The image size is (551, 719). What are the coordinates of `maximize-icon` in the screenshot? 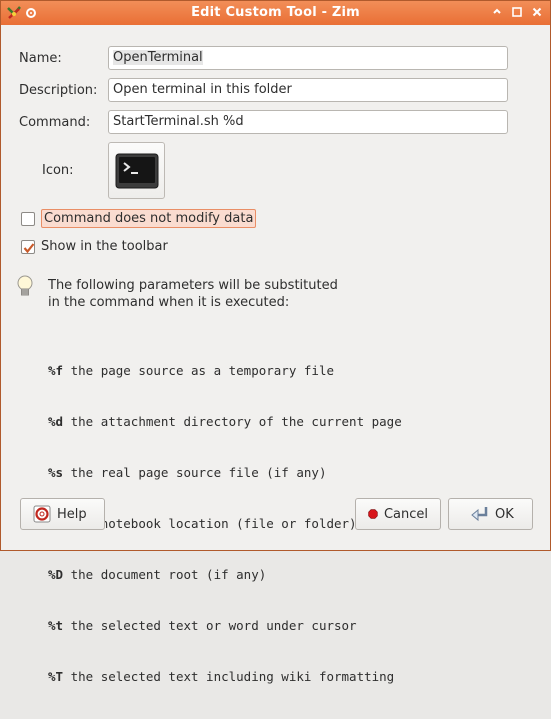 It's located at (517, 12).